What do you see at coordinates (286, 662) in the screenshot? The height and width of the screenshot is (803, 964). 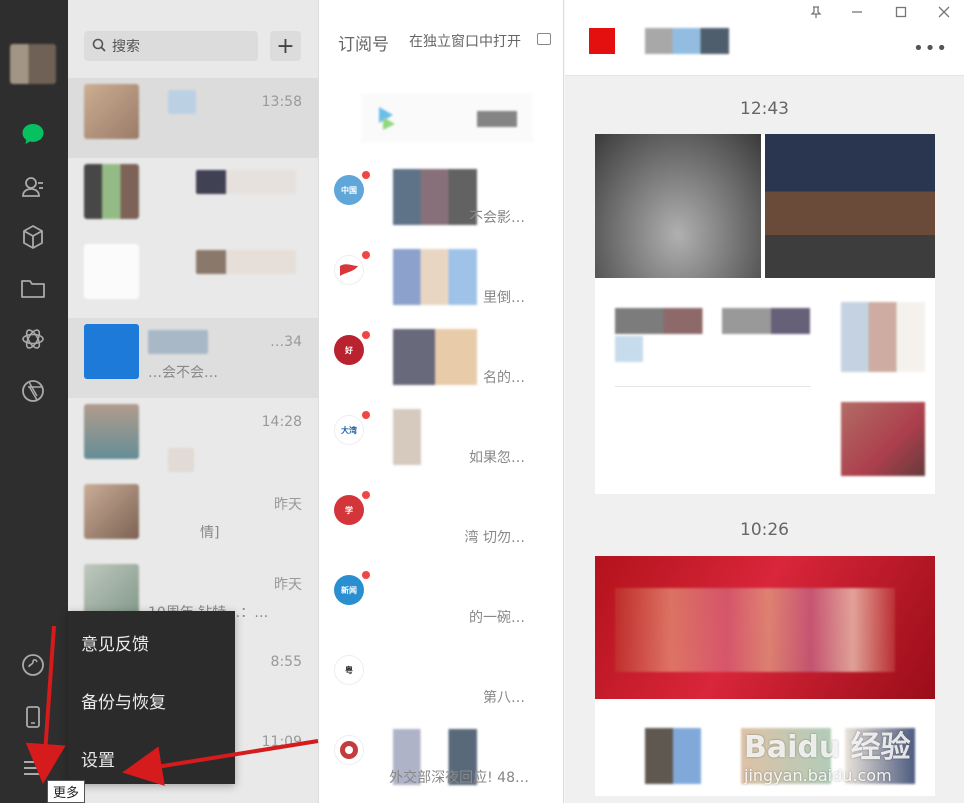 I see `chat-time: 8:55` at bounding box center [286, 662].